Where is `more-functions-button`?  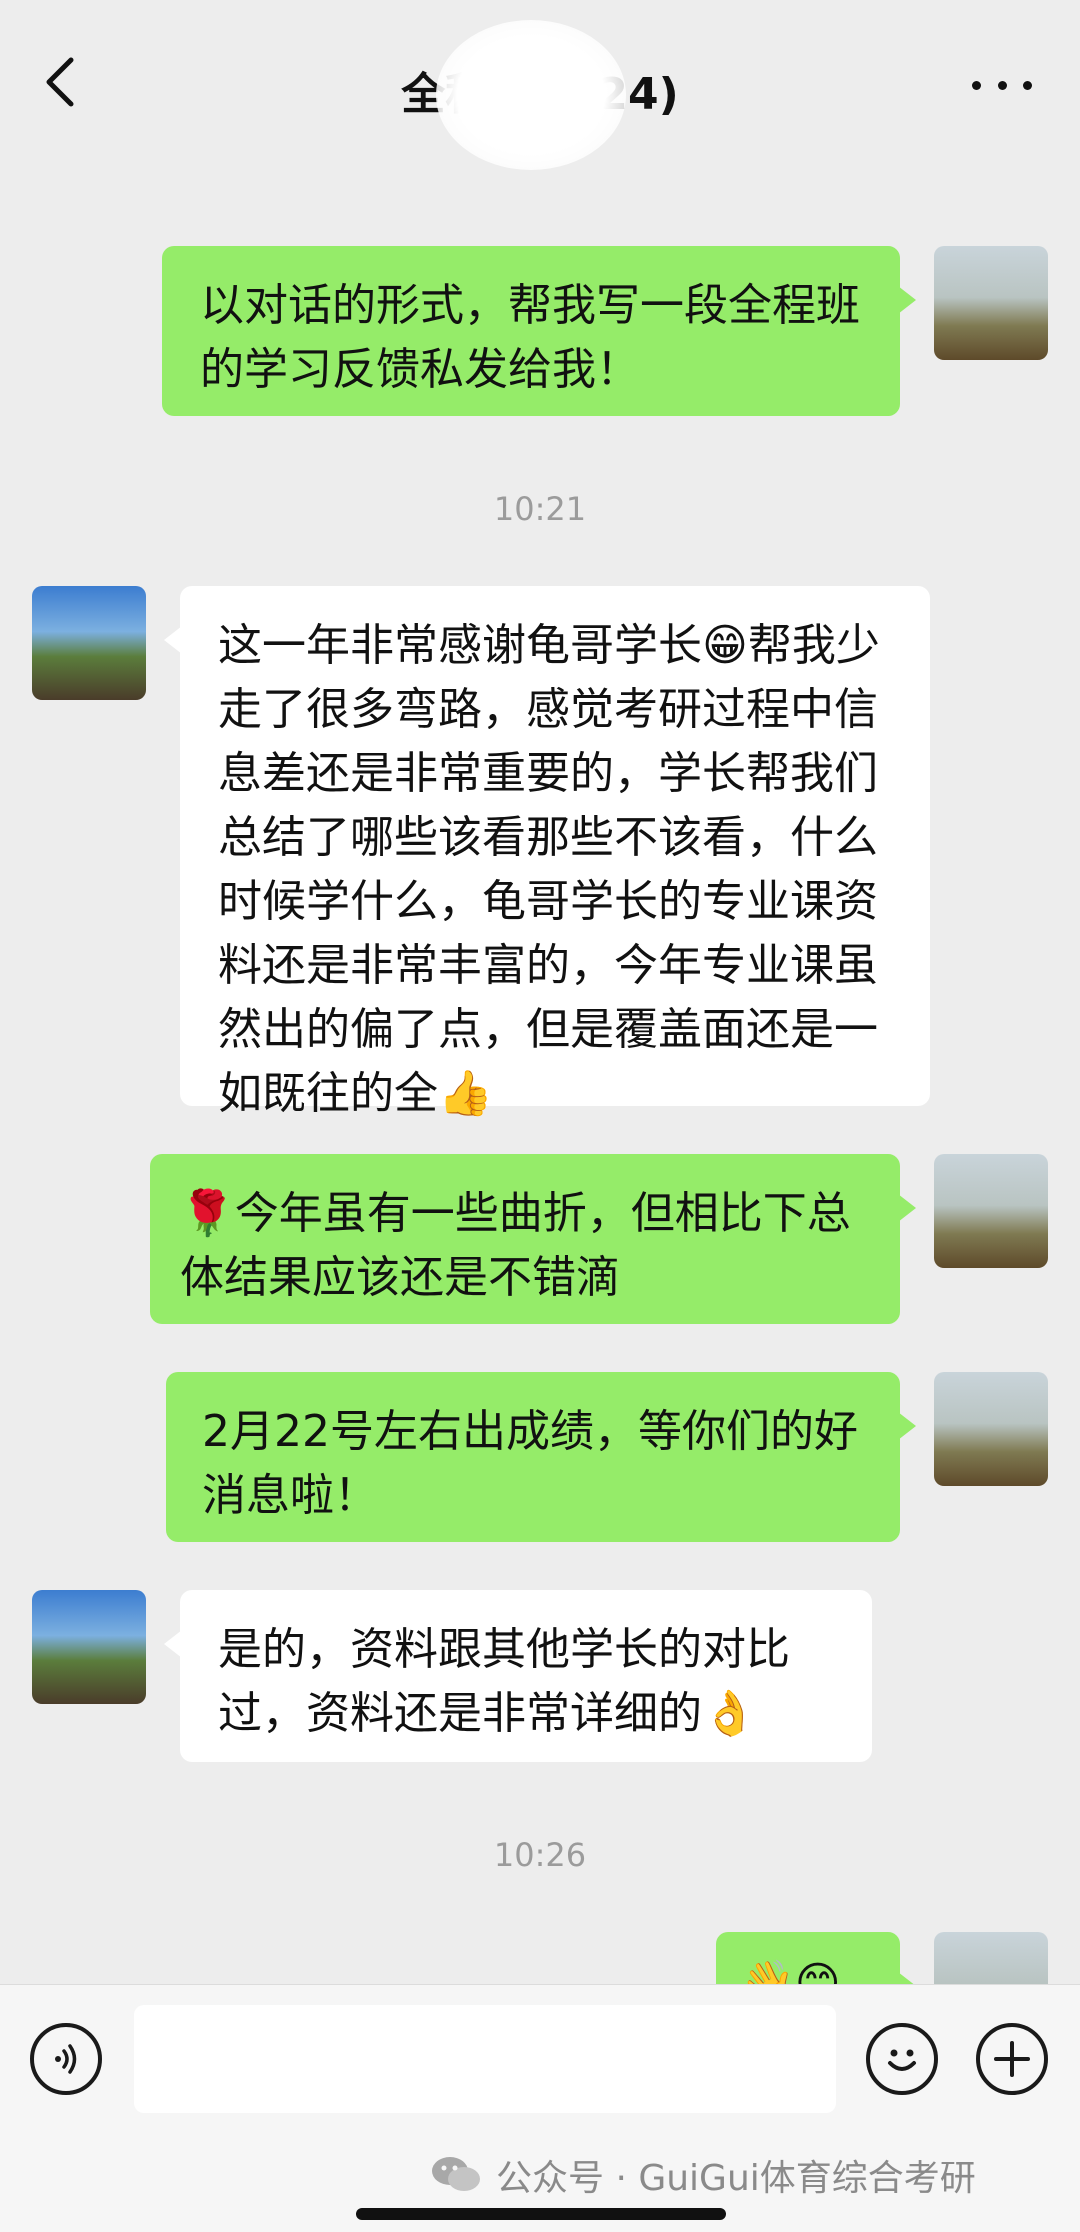 more-functions-button is located at coordinates (1012, 2059).